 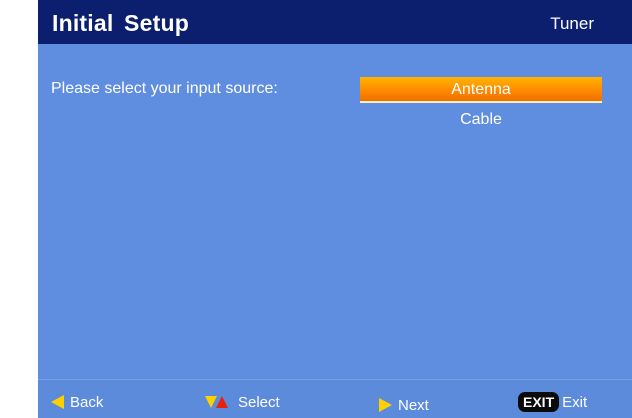 What do you see at coordinates (481, 90) in the screenshot?
I see `option-antenna: Antenna` at bounding box center [481, 90].